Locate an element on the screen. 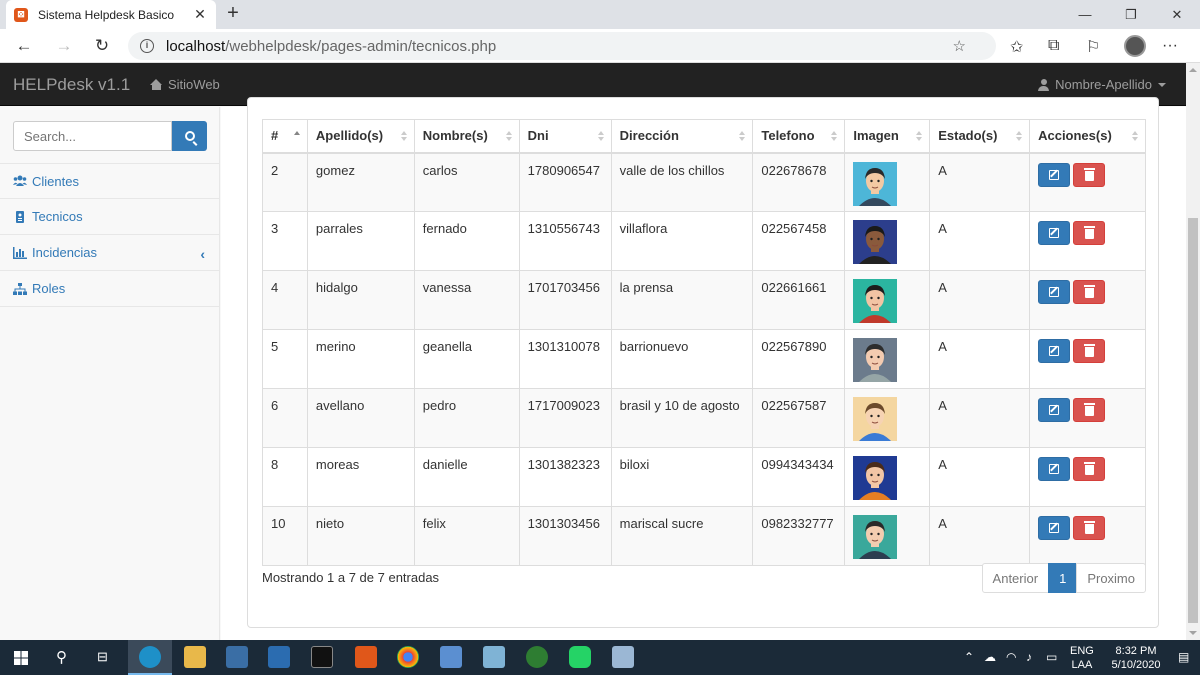  cell-apellido: parrales is located at coordinates (360, 241).